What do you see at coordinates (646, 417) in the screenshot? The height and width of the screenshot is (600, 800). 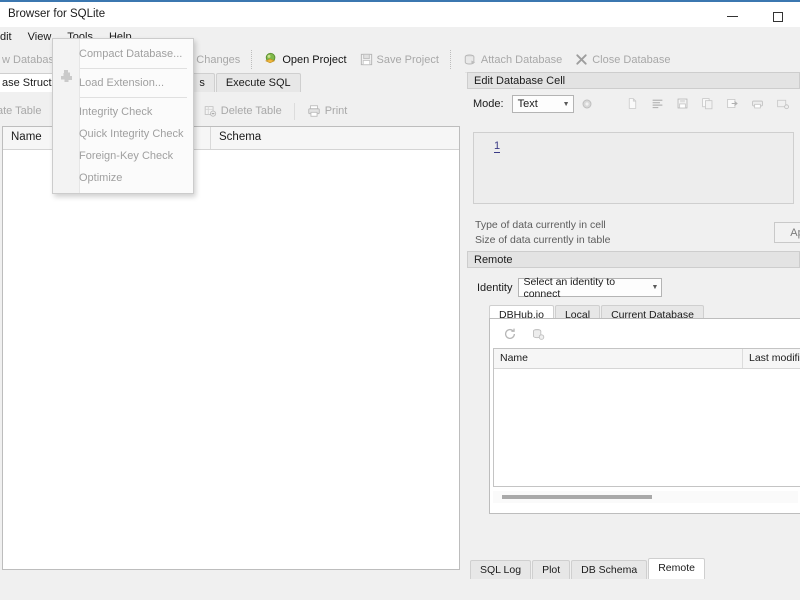 I see `remote-file-list: Name Last modified` at bounding box center [646, 417].